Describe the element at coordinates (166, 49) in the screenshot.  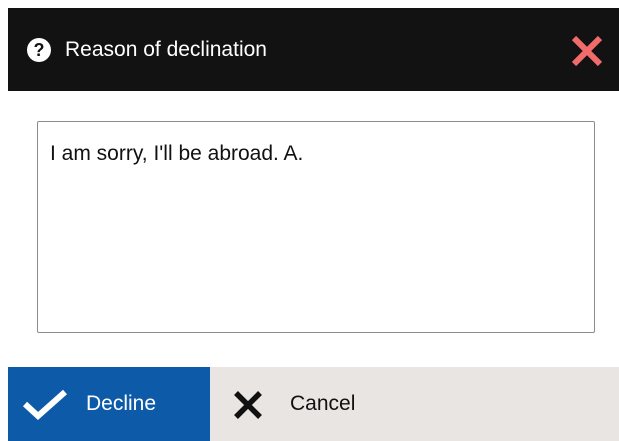
I see `dialog-title: Reason of declination` at that location.